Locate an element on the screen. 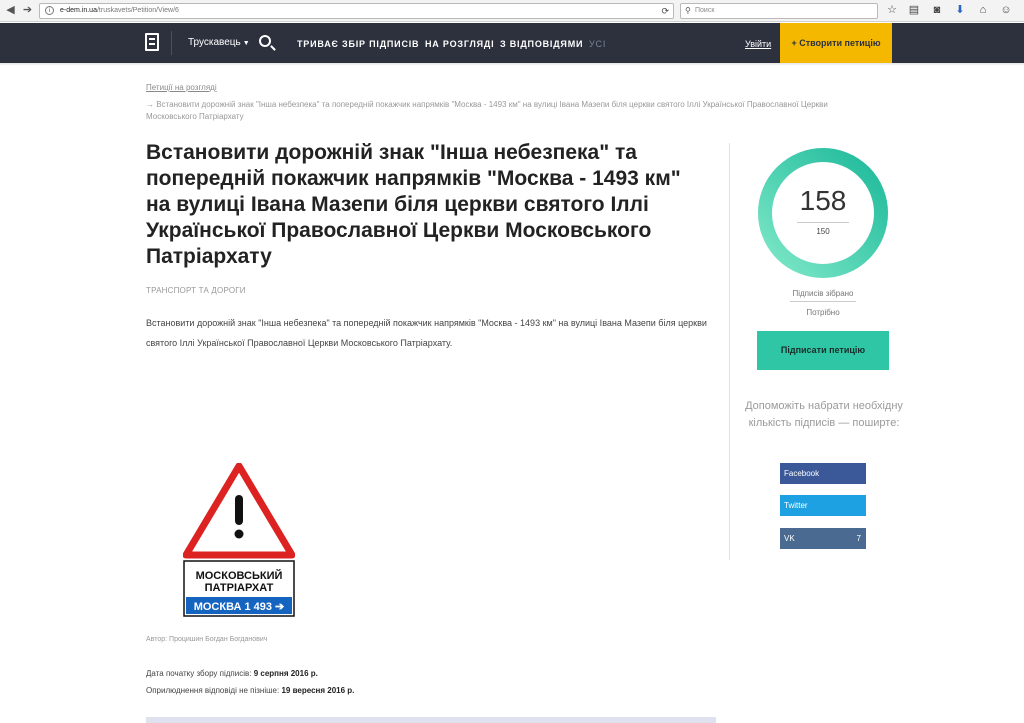  city-selector: Трускавець ▼ is located at coordinates (219, 42).